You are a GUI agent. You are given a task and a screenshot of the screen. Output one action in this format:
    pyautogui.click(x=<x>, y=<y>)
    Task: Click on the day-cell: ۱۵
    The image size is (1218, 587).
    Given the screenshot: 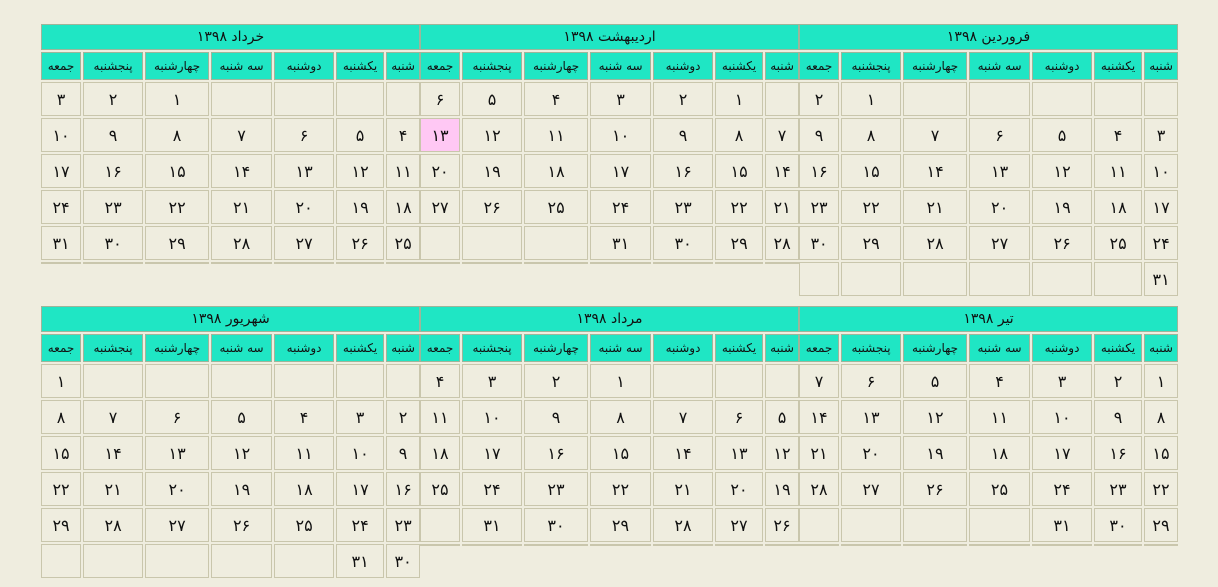 What is the action you would take?
    pyautogui.click(x=621, y=453)
    